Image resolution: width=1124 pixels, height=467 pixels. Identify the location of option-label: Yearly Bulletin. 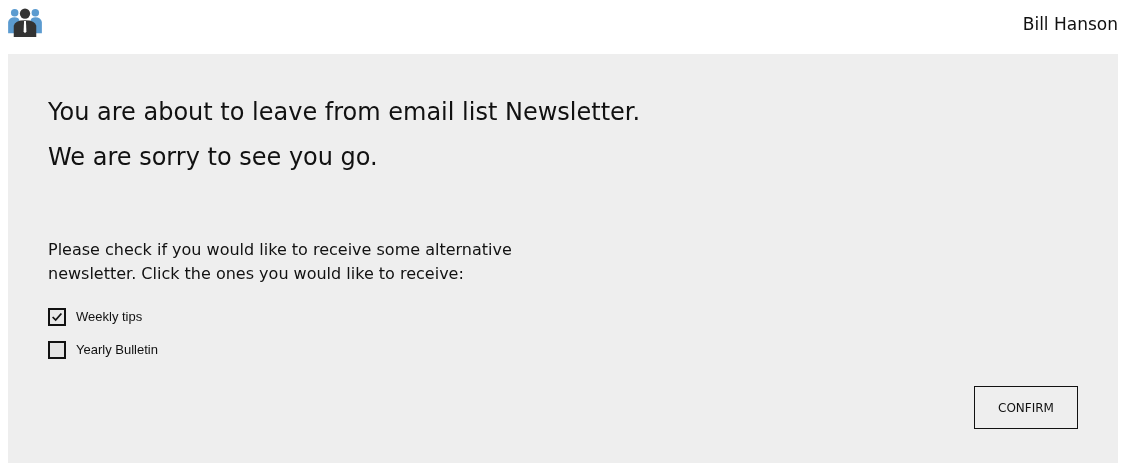
(117, 349).